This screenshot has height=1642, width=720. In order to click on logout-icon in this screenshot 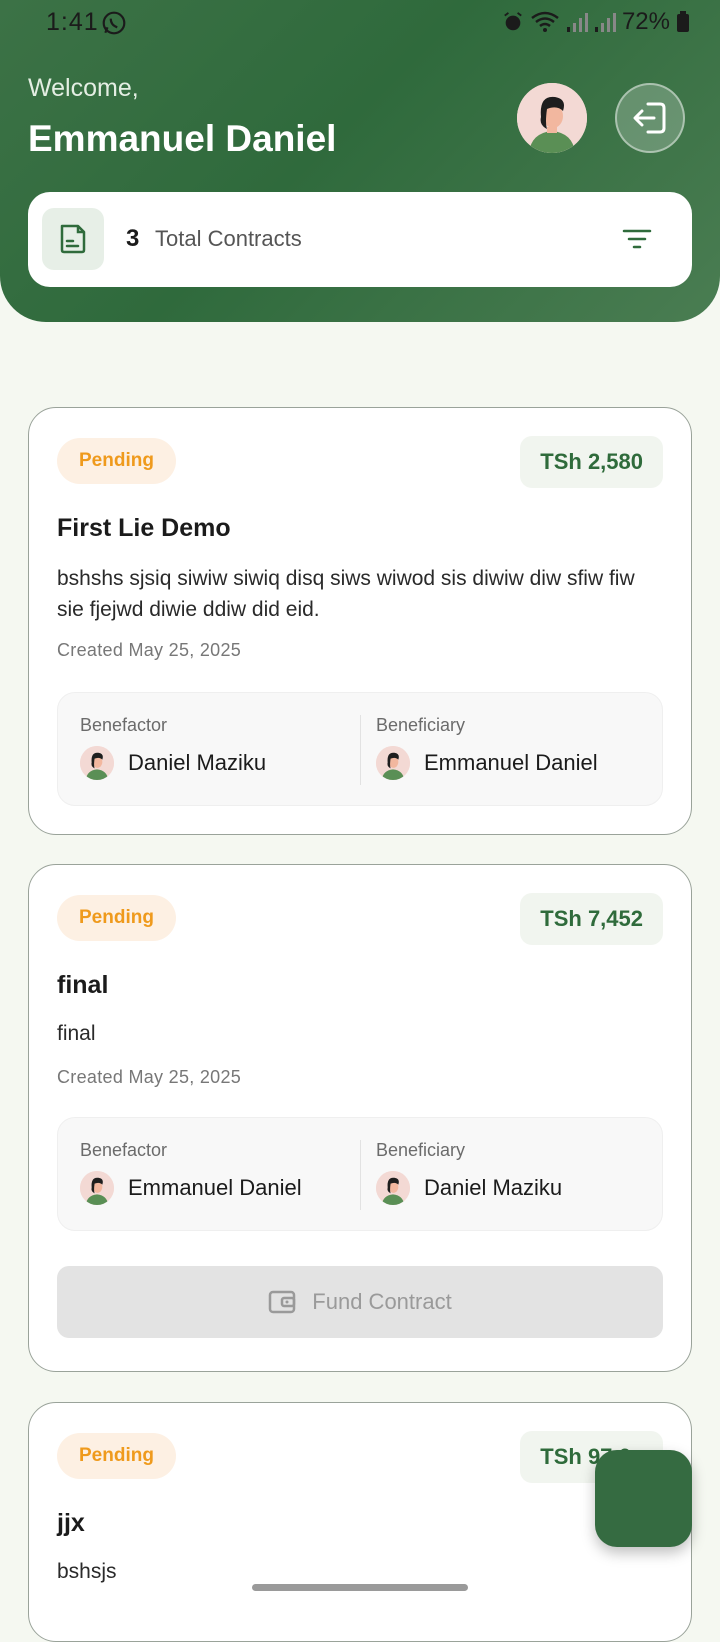, I will do `click(649, 118)`.